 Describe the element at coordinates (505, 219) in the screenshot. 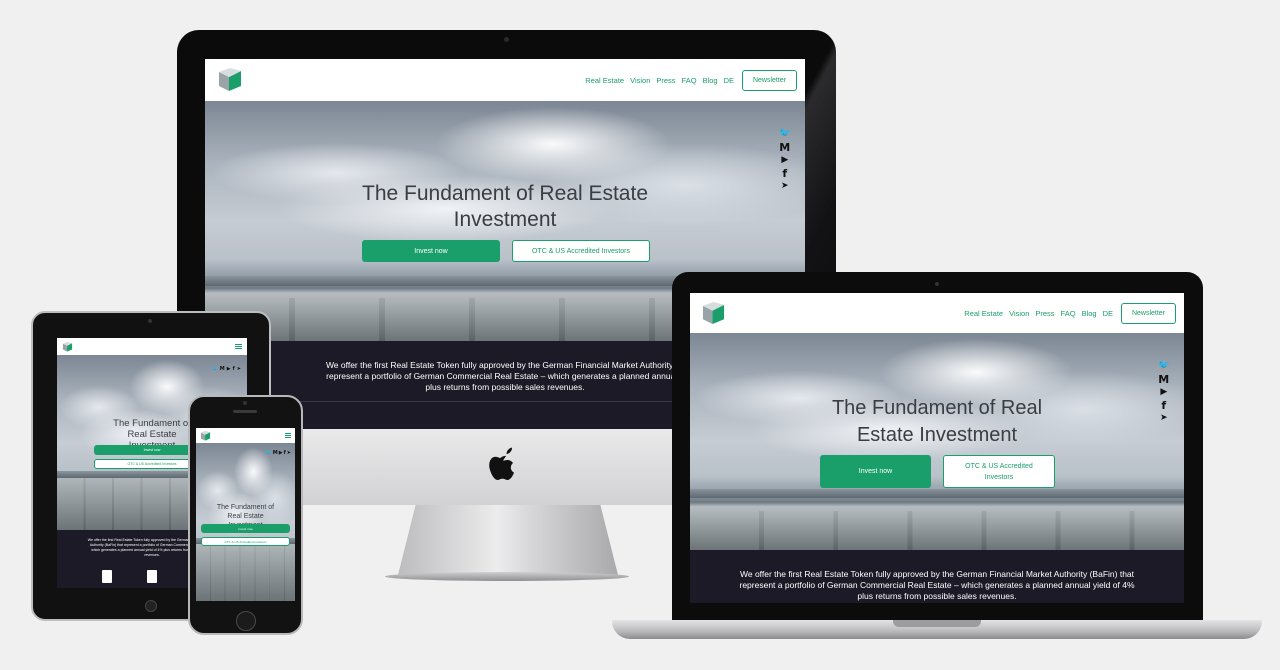

I see `hero-title-line-2: Investment` at that location.